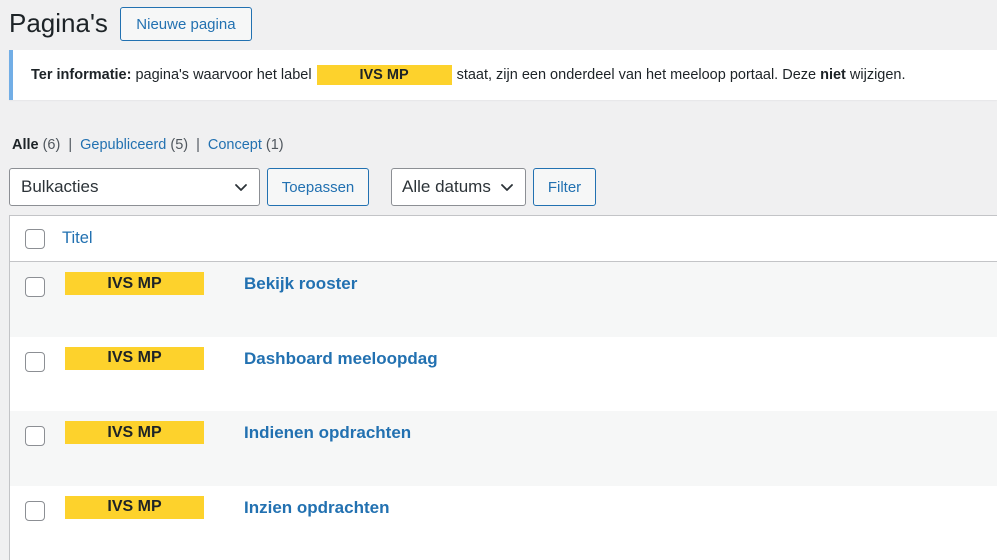  I want to click on new-page-button: Nieuwe pagina, so click(186, 24).